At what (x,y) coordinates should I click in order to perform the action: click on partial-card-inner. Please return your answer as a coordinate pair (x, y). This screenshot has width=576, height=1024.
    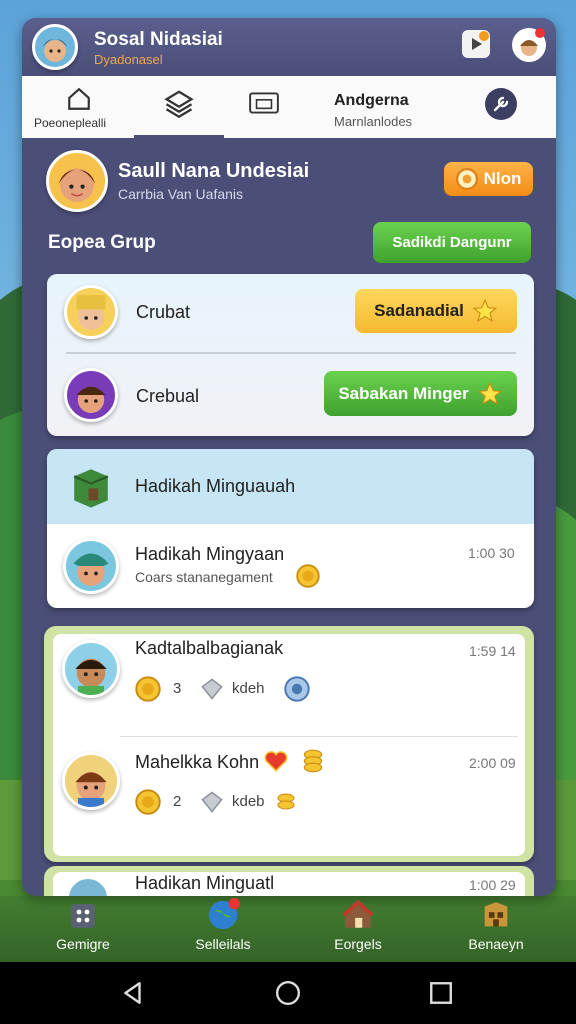
    Looking at the image, I should click on (289, 884).